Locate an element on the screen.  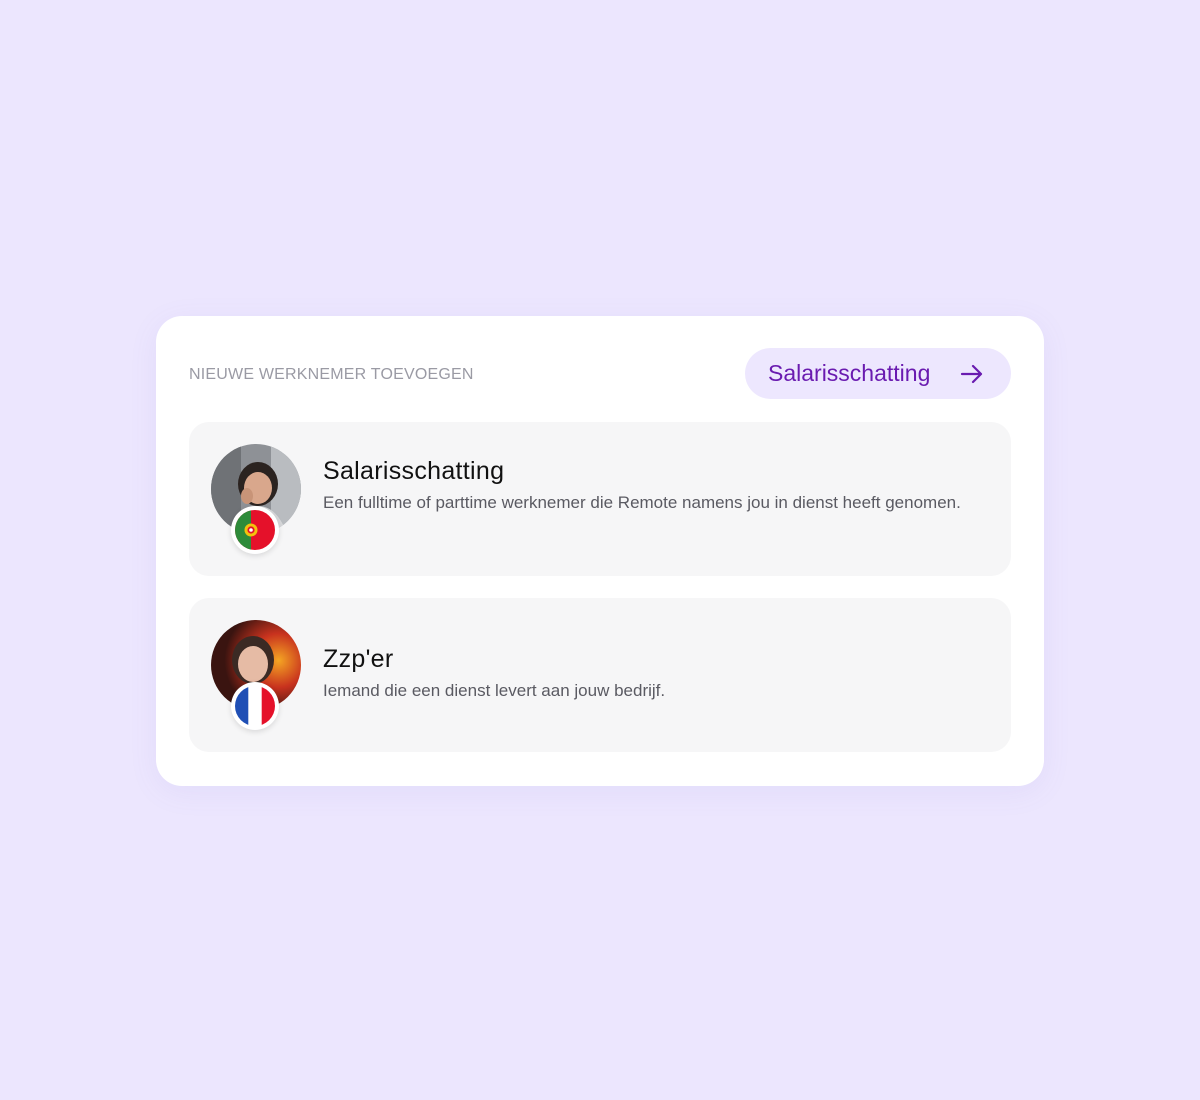
salary-estimate-button: Salarisschatting is located at coordinates (878, 373).